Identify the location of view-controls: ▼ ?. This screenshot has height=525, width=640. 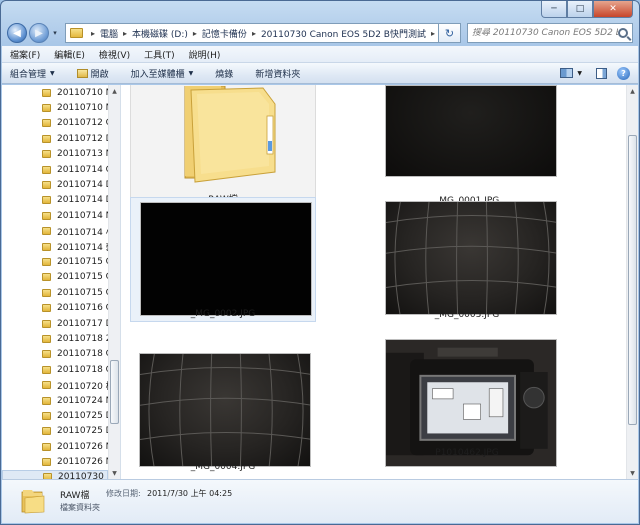
(599, 73).